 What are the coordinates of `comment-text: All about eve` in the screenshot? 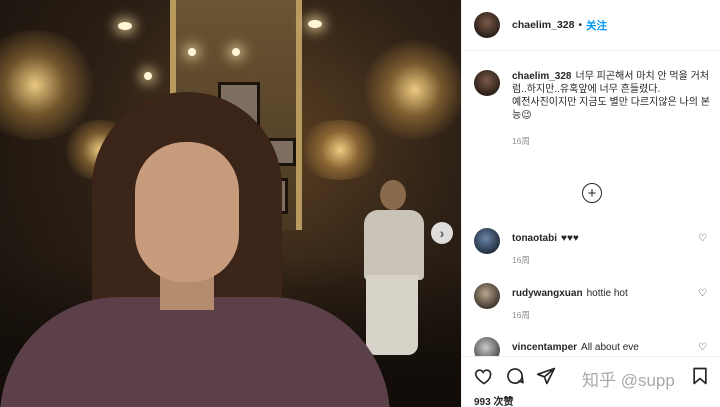 It's located at (610, 347).